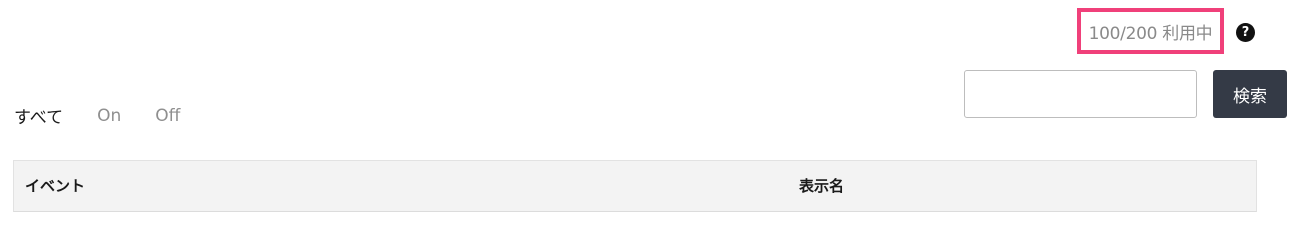 The image size is (1294, 240). I want to click on filter-tab-off: Off, so click(167, 116).